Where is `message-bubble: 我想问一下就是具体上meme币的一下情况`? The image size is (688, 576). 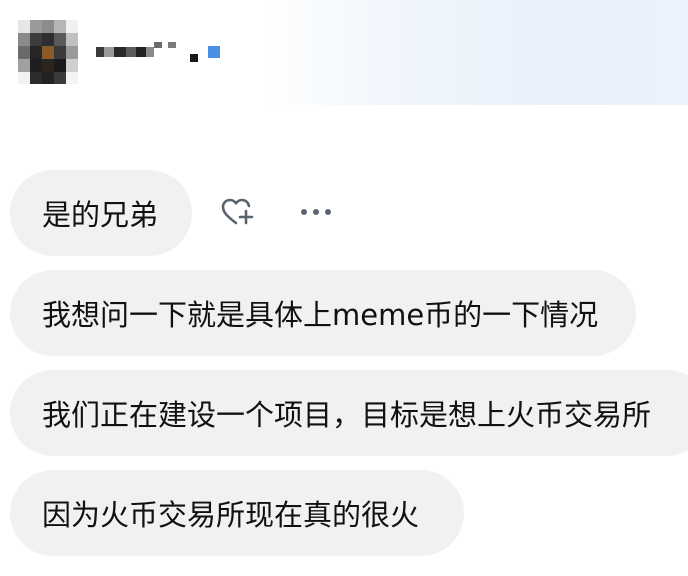 message-bubble: 我想问一下就是具体上meme币的一下情况 is located at coordinates (323, 313).